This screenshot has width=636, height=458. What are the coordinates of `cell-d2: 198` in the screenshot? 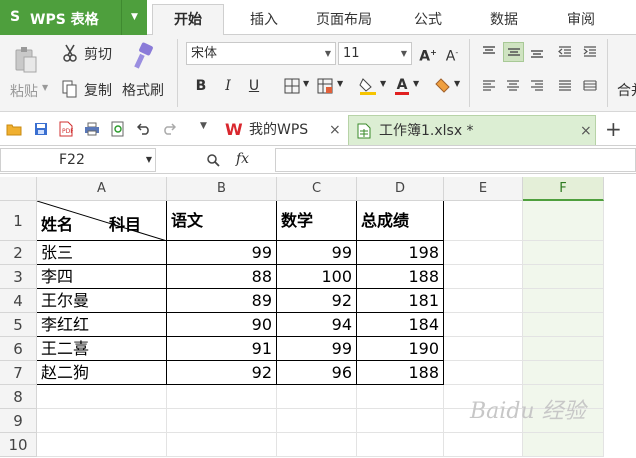 It's located at (400, 253).